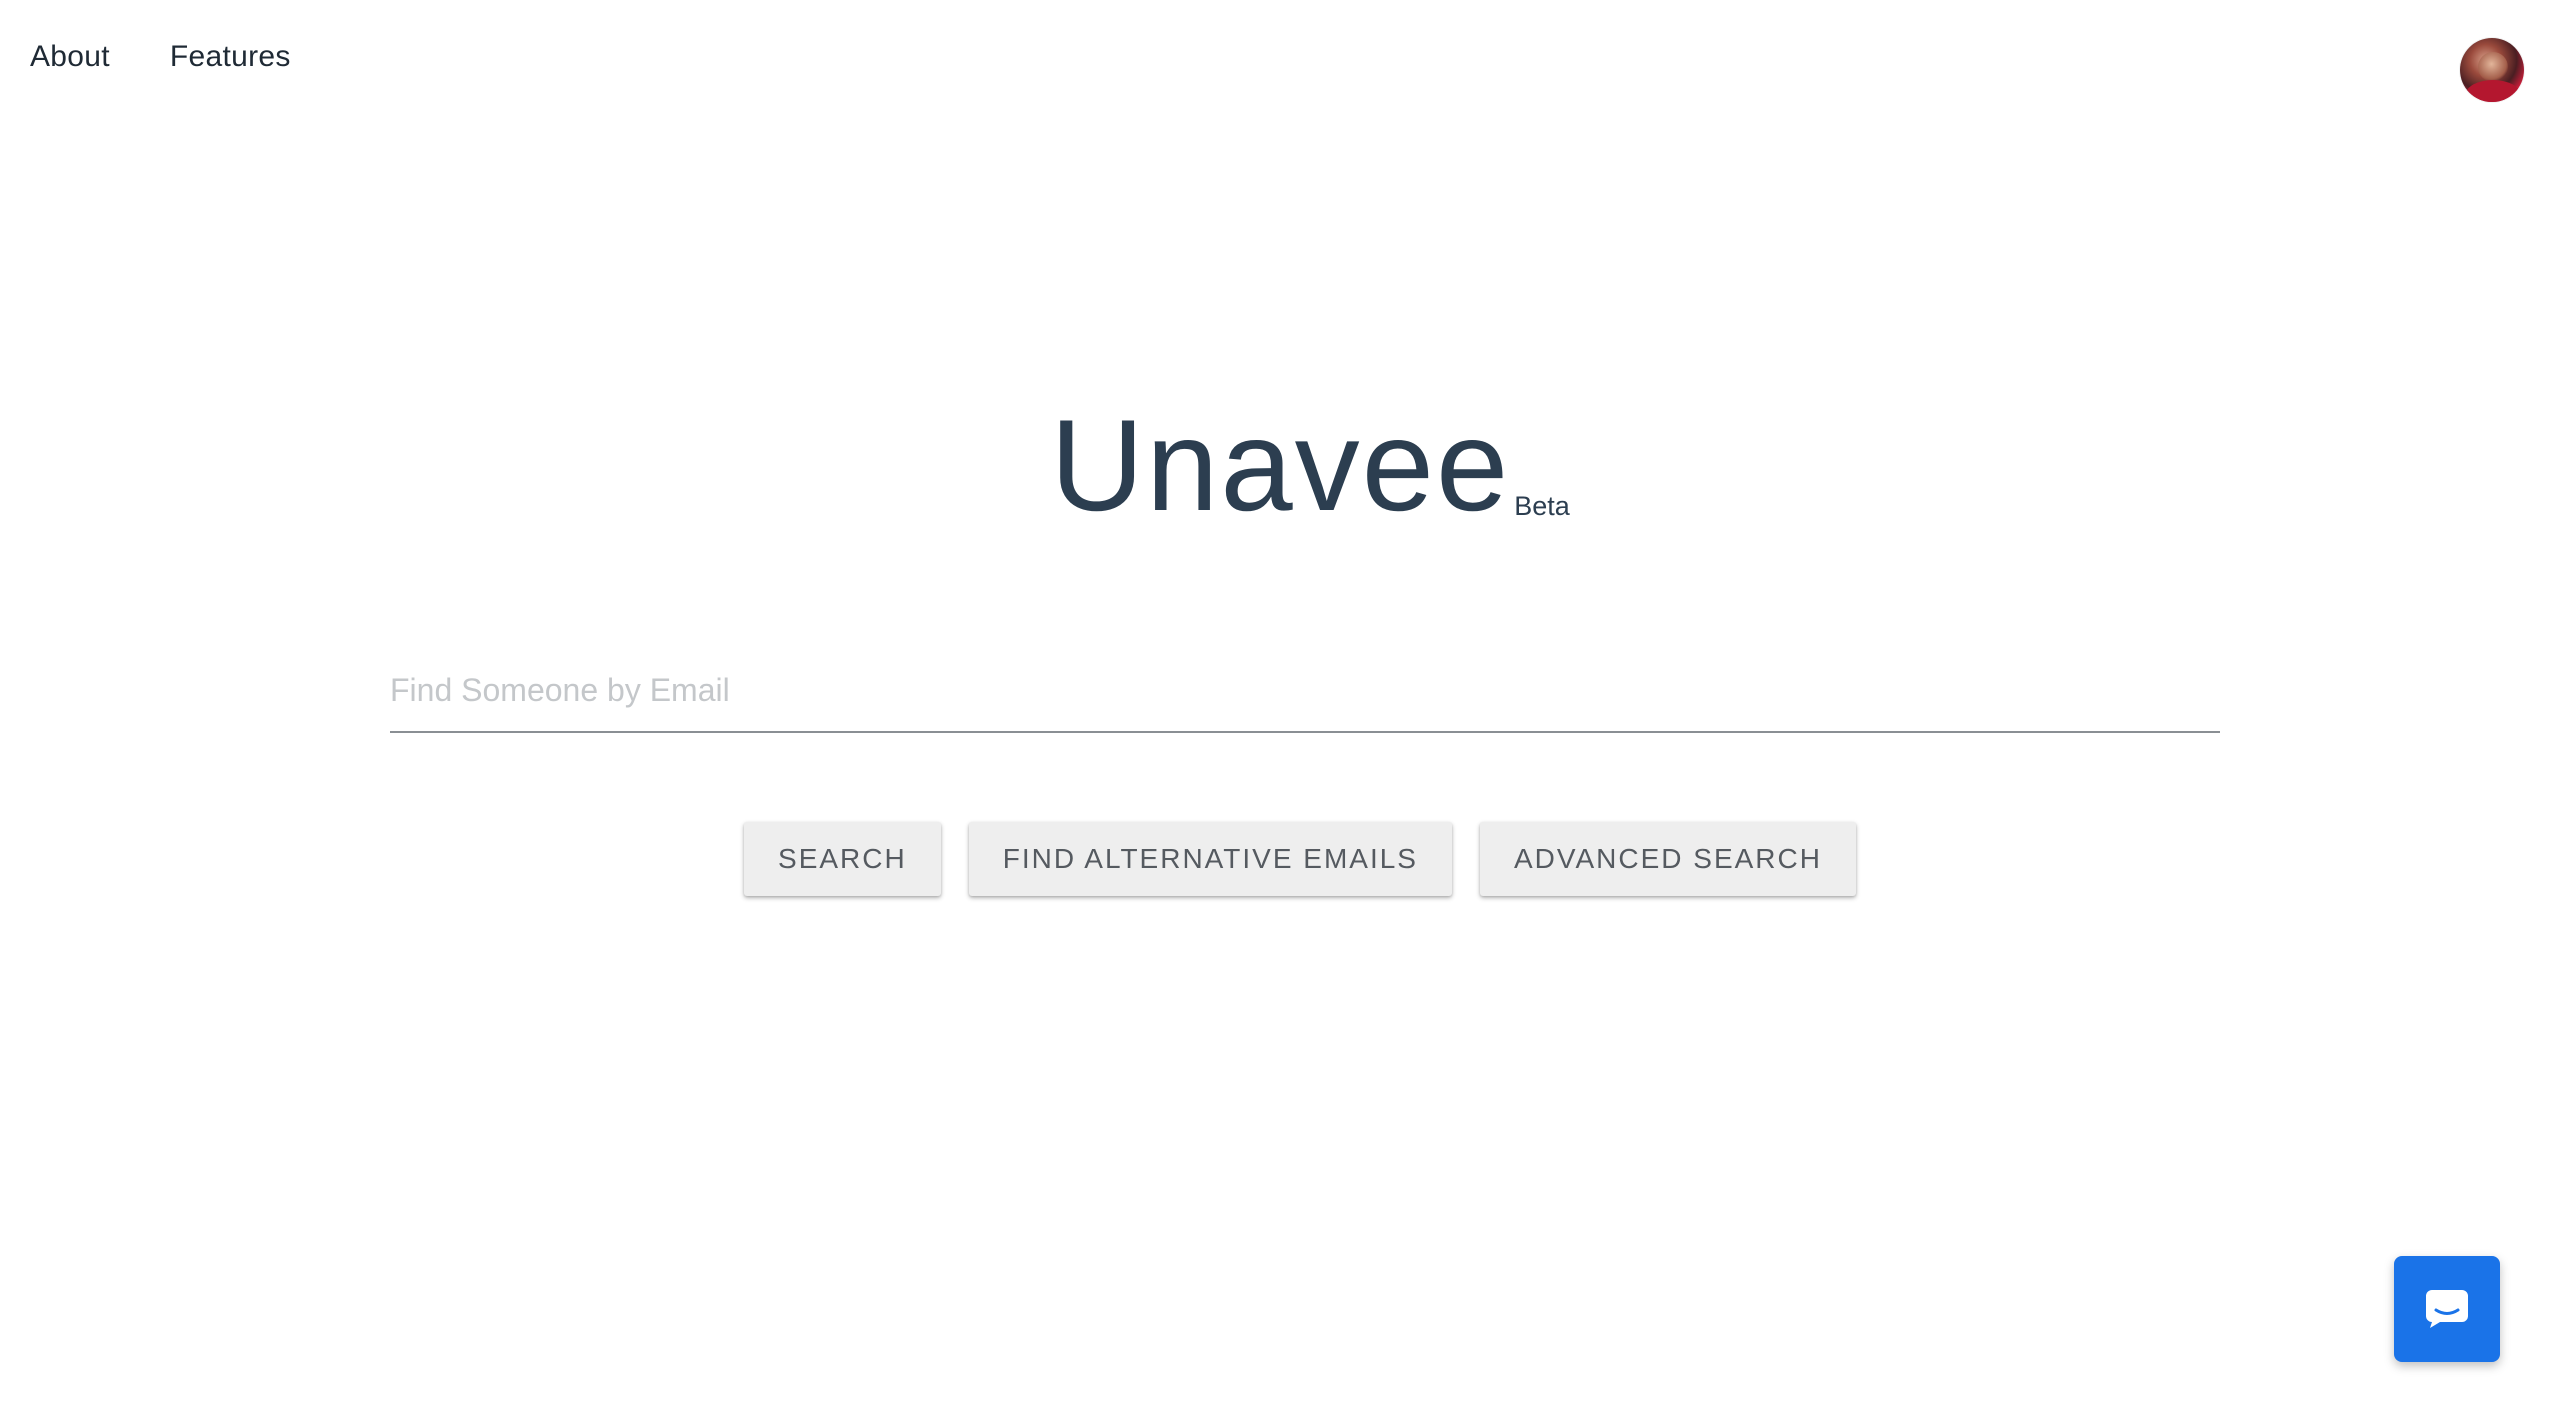 This screenshot has width=2560, height=1406. What do you see at coordinates (1210, 859) in the screenshot?
I see `find-alternative-emails-button: FIND ALTERNATIVE EMAILS` at bounding box center [1210, 859].